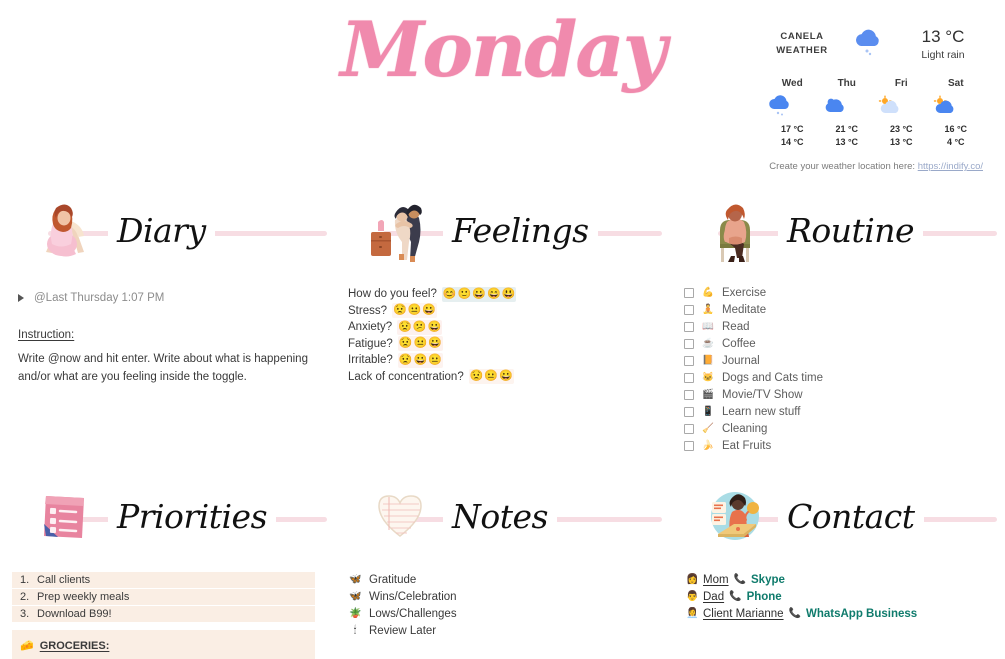 The image size is (1005, 659). I want to click on checklist-item: 🎬 Movie/TV Show, so click(839, 394).